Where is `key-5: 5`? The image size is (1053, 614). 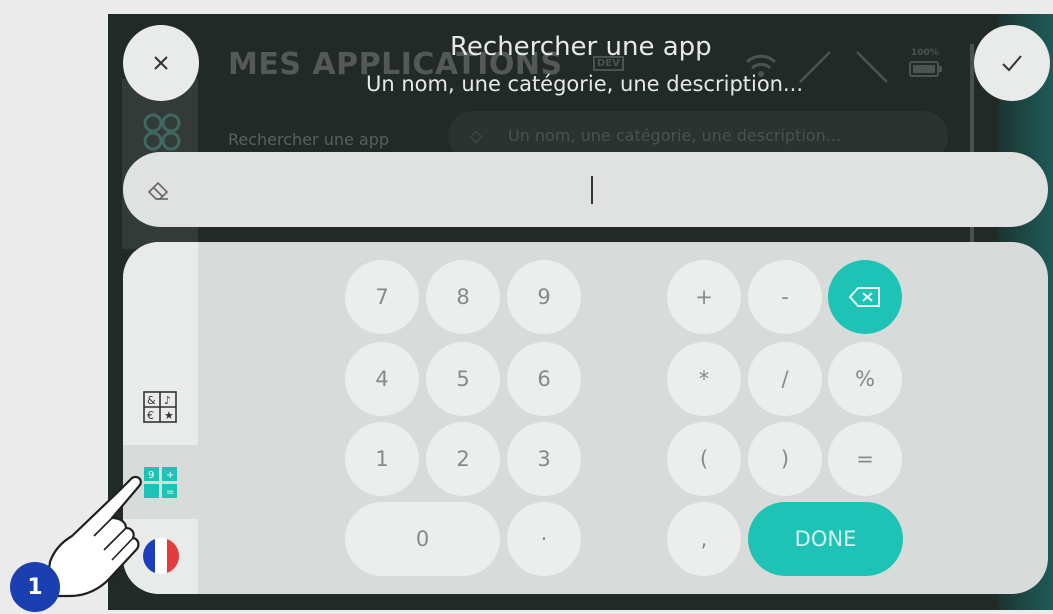 key-5: 5 is located at coordinates (463, 379).